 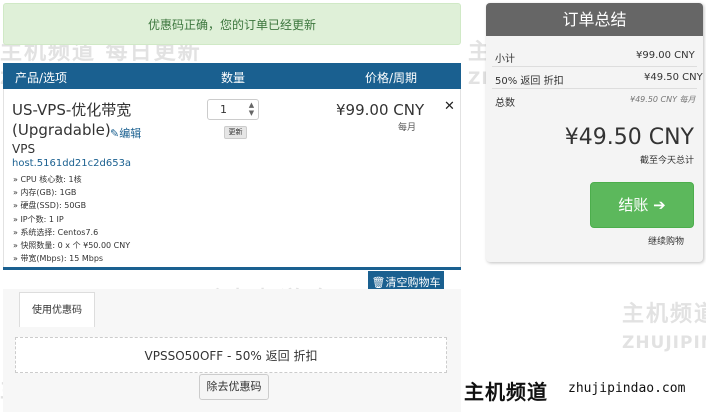 I want to click on promo-success-alert: 优惠码正确，您的订单已经更新, so click(x=232, y=24).